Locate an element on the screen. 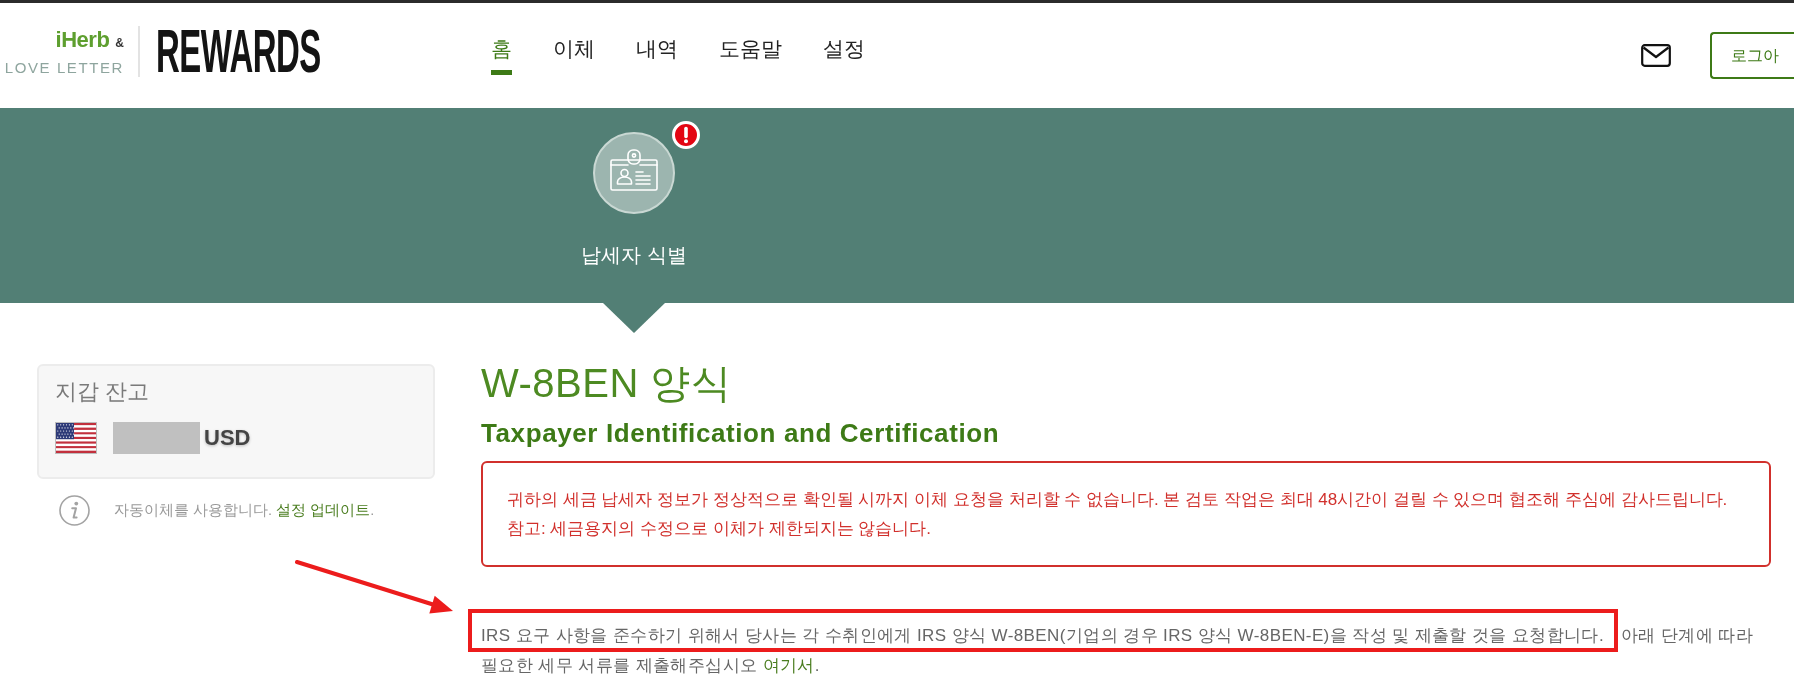 The image size is (1794, 699). program-name: REWARDS is located at coordinates (238, 51).